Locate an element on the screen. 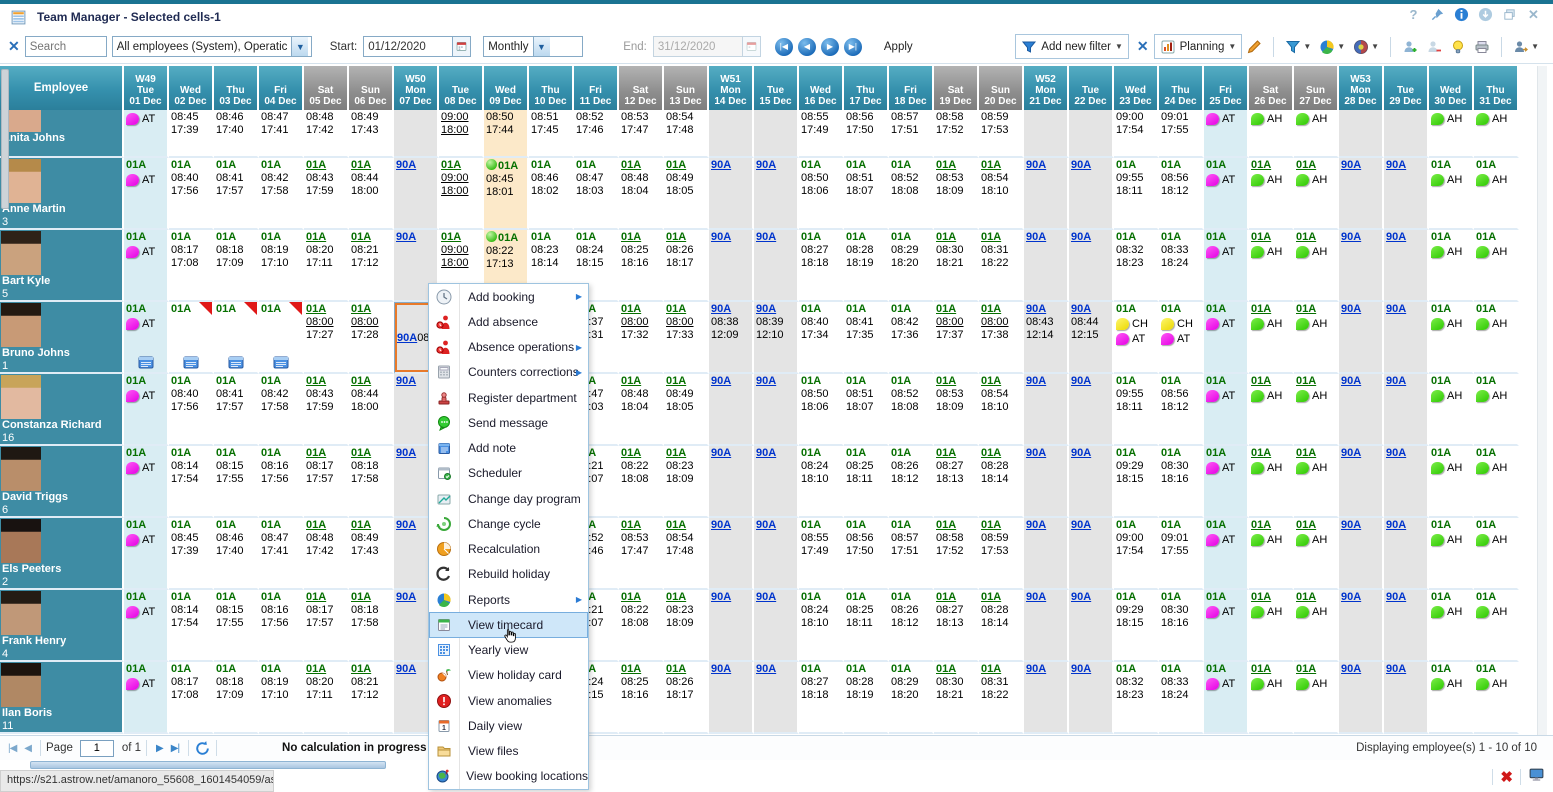 The image size is (1553, 792). grid-cell: 01A 08:17 17:08 is located at coordinates (191, 266).